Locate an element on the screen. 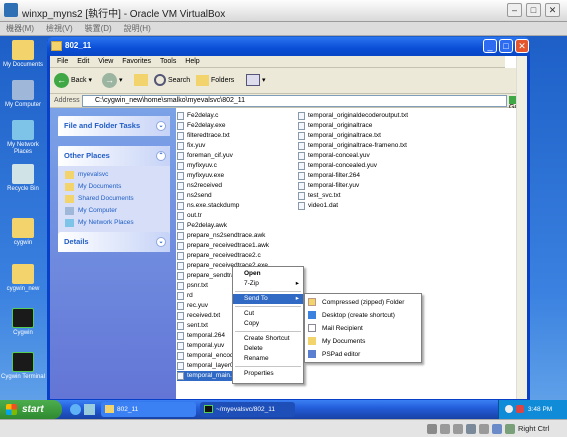 The width and height of the screenshot is (567, 437). menu-help: Help is located at coordinates (192, 62).